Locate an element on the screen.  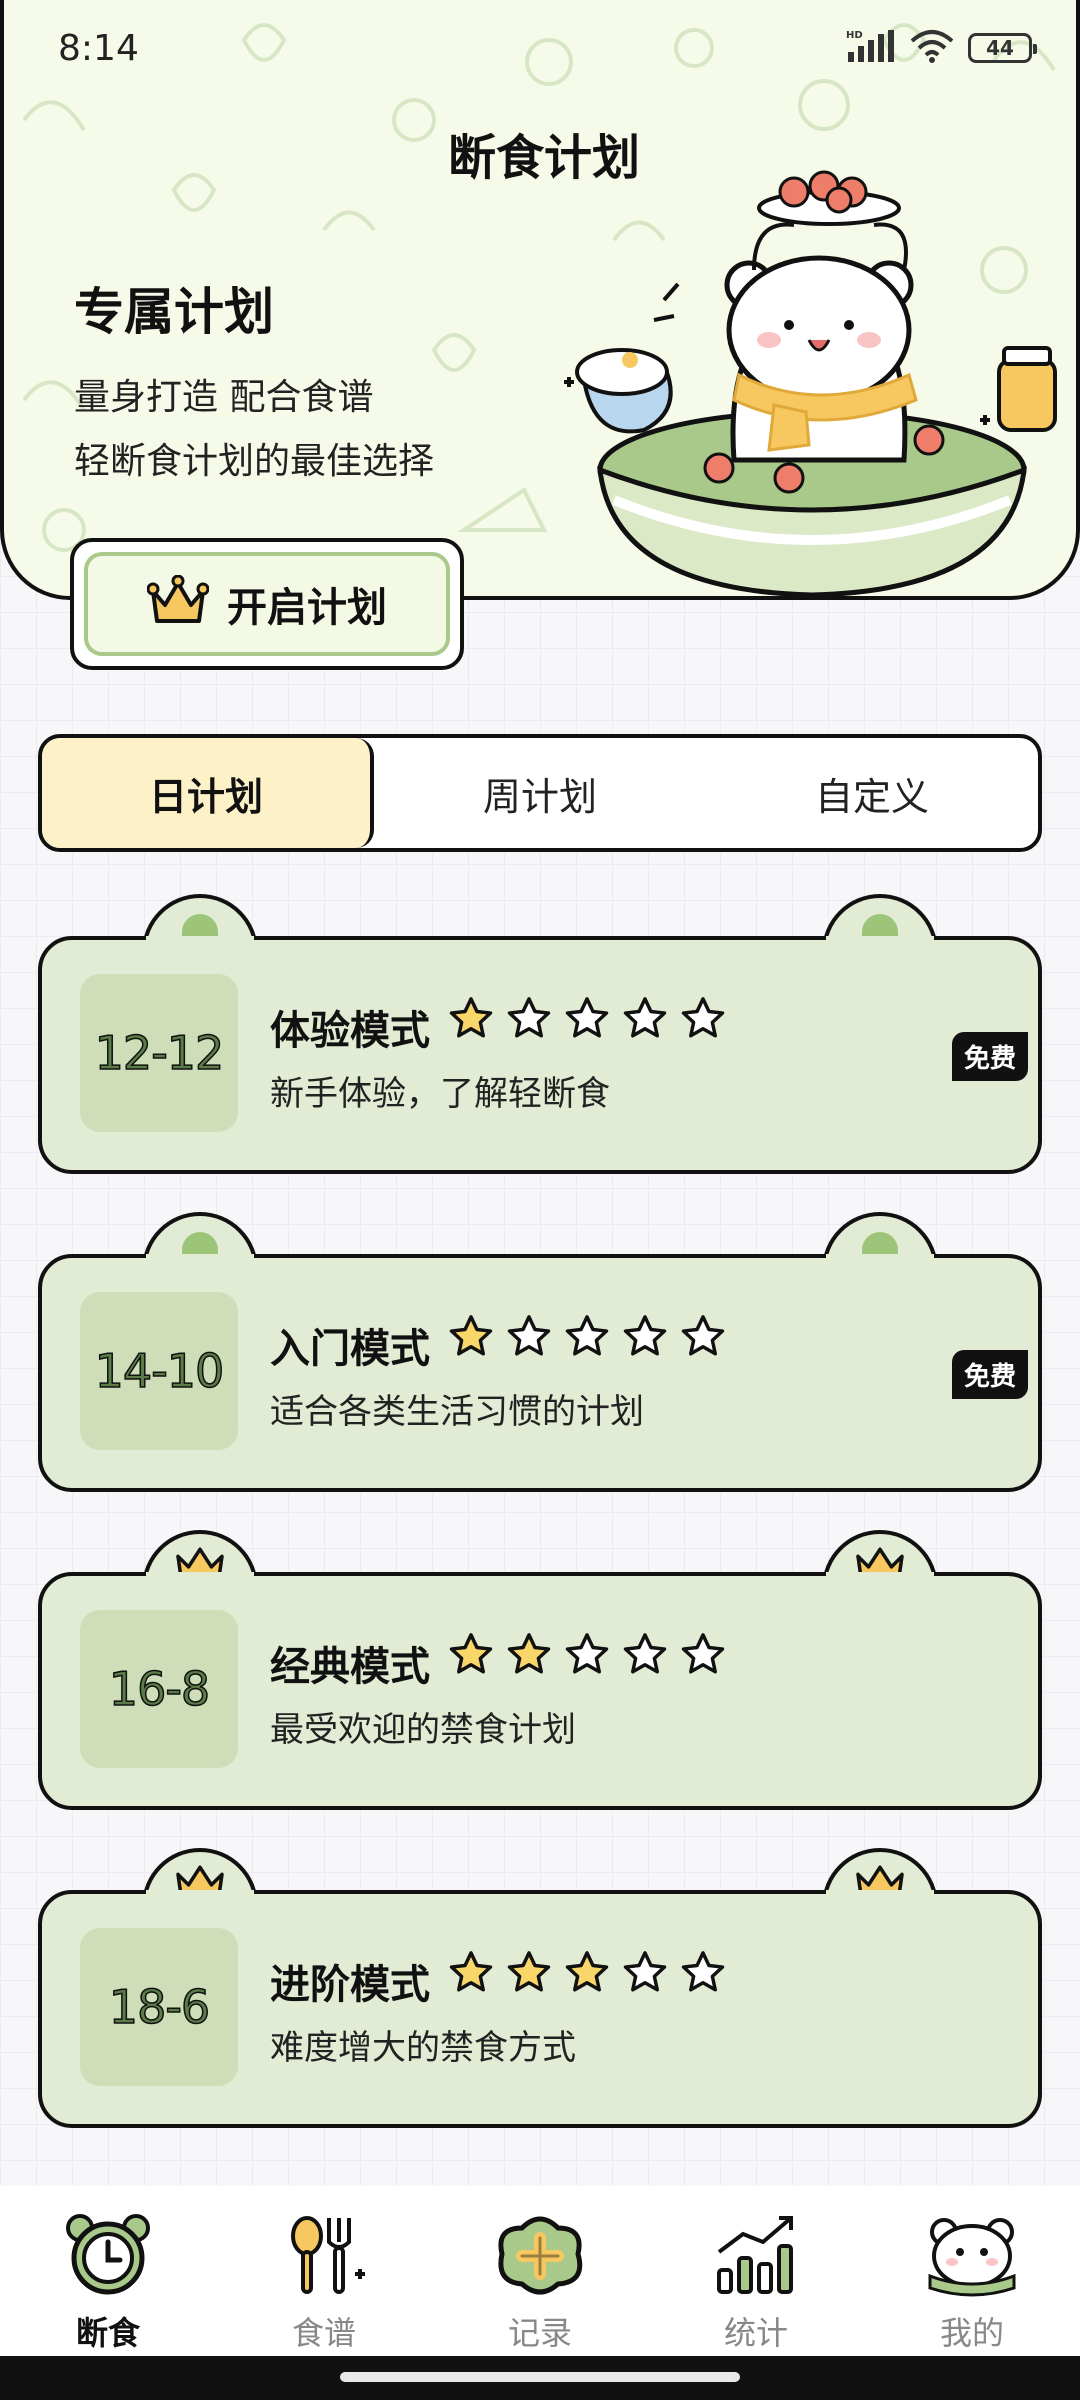
bear-avatar-icon is located at coordinates (972, 2255).